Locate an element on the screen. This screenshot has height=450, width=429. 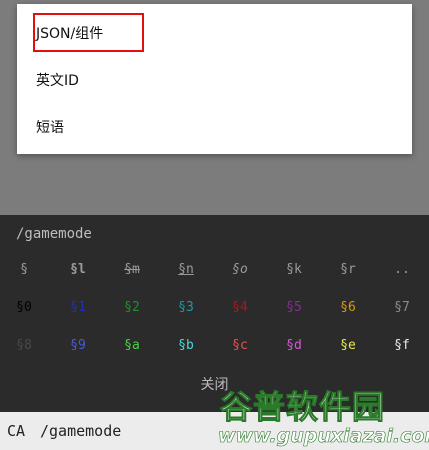
format-code-row: §0 §1 §2 §3 §4 §5 §6 §7 is located at coordinates (214, 313).